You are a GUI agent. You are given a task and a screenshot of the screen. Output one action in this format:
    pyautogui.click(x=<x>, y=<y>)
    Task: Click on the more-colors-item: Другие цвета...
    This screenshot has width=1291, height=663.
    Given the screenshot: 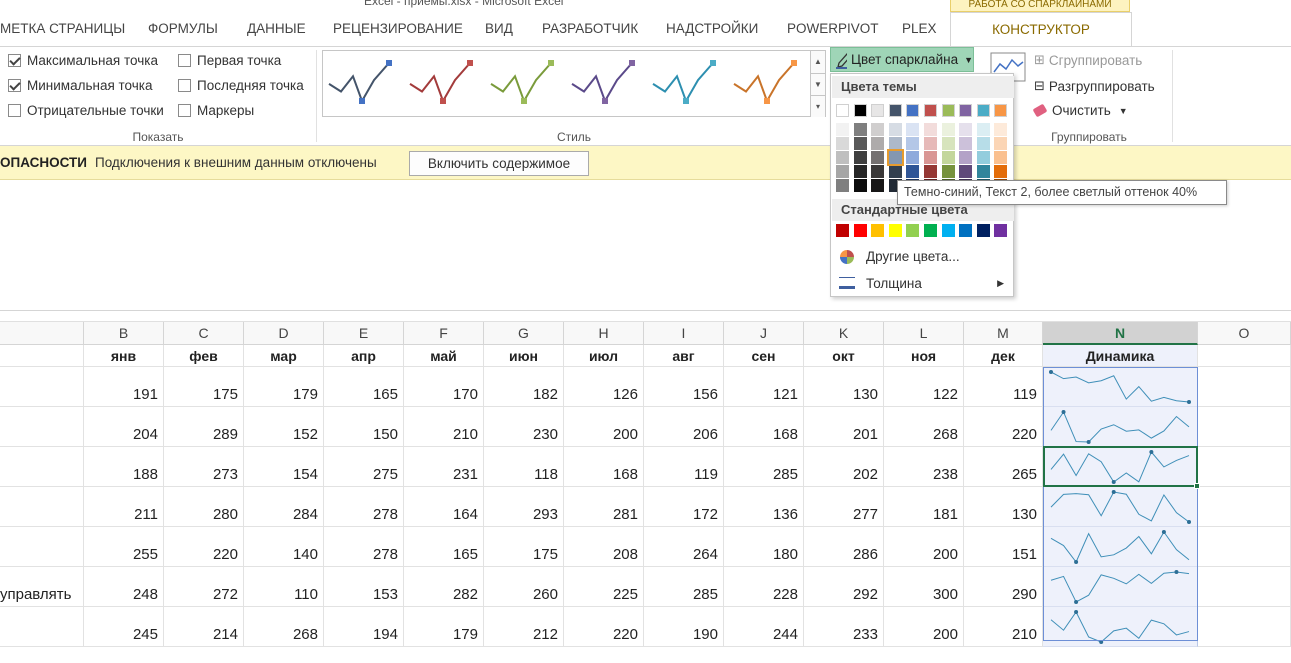 What is the action you would take?
    pyautogui.click(x=923, y=256)
    